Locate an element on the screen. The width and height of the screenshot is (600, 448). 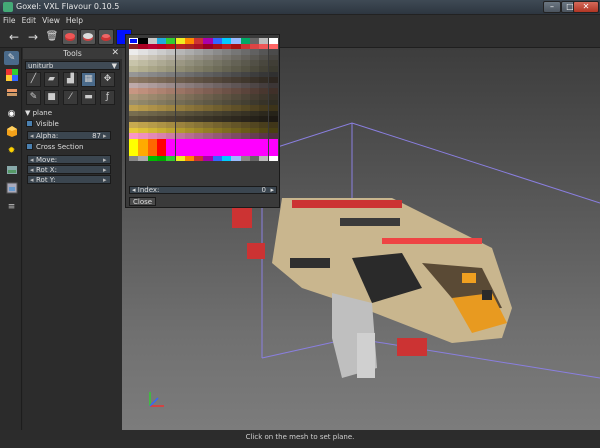
rail-export-button is located at coordinates (11, 171).